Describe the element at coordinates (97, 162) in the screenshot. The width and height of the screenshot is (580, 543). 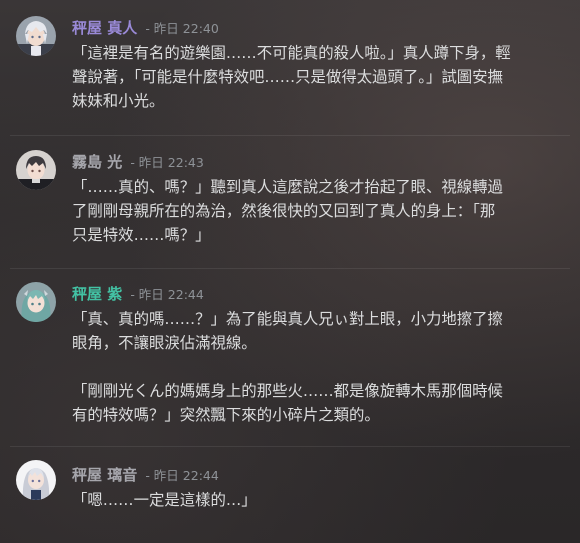
I see `author-name: 霧島 光` at that location.